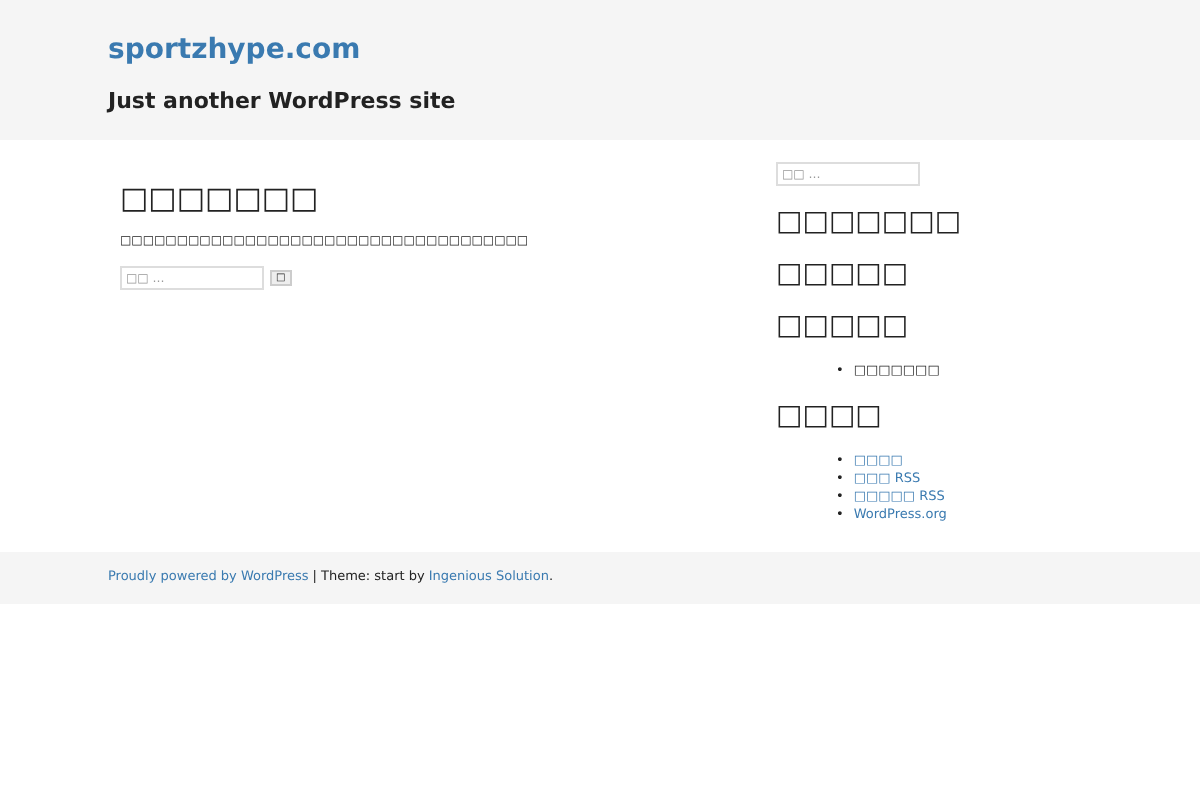 Image resolution: width=1200 pixels, height=800 pixels. What do you see at coordinates (283, 102) in the screenshot?
I see `site-tagline: Just another WordPress site` at bounding box center [283, 102].